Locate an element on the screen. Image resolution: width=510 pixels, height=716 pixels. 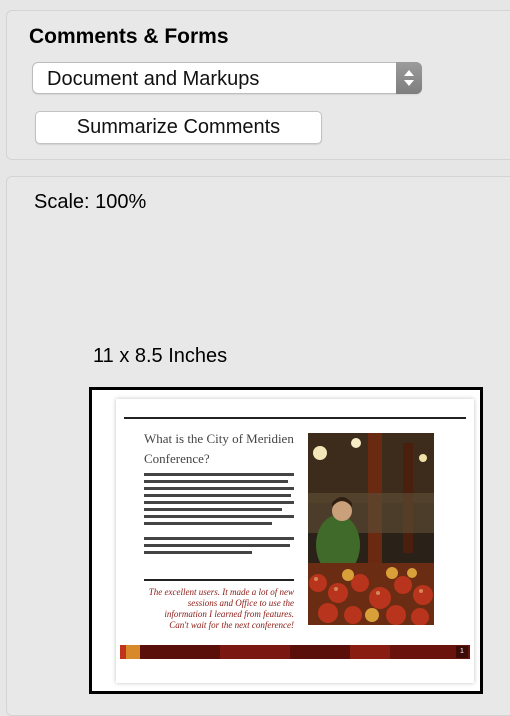
market-photo is located at coordinates (371, 529).